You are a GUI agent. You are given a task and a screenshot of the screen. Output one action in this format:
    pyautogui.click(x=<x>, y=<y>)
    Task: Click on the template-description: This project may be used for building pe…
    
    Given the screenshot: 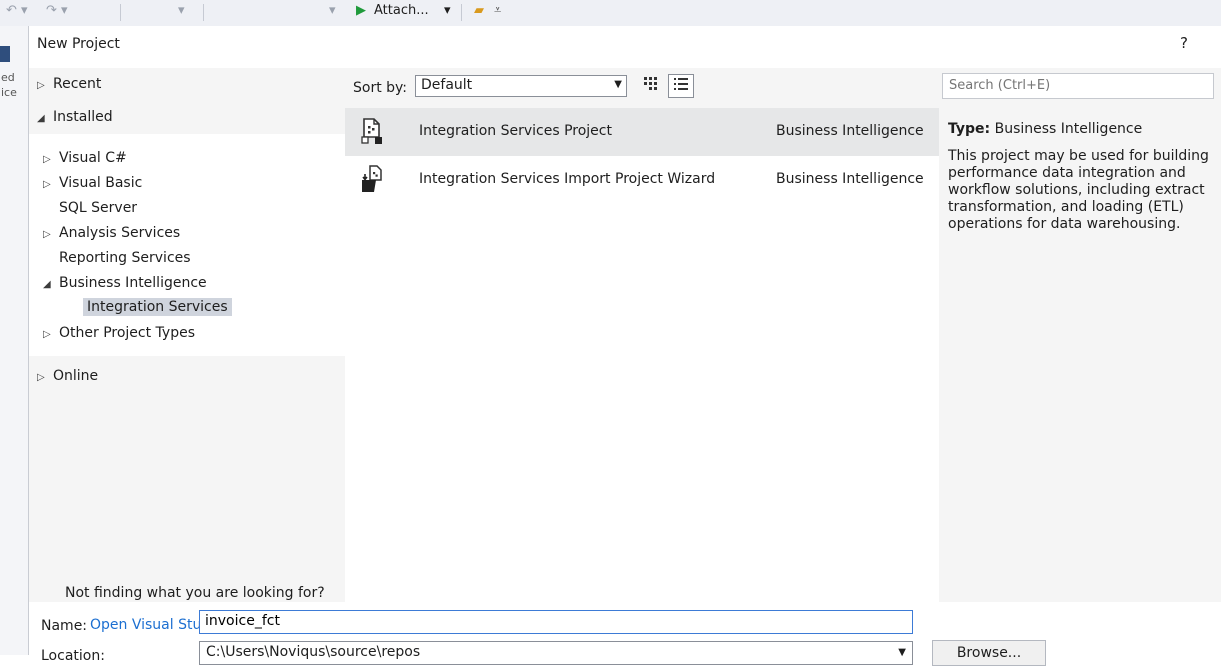 What is the action you would take?
    pyautogui.click(x=1078, y=190)
    